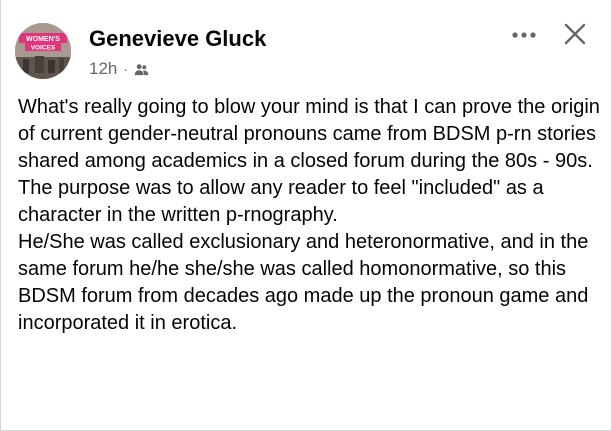  Describe the element at coordinates (103, 69) in the screenshot. I see `post-timestamp: 12h` at that location.